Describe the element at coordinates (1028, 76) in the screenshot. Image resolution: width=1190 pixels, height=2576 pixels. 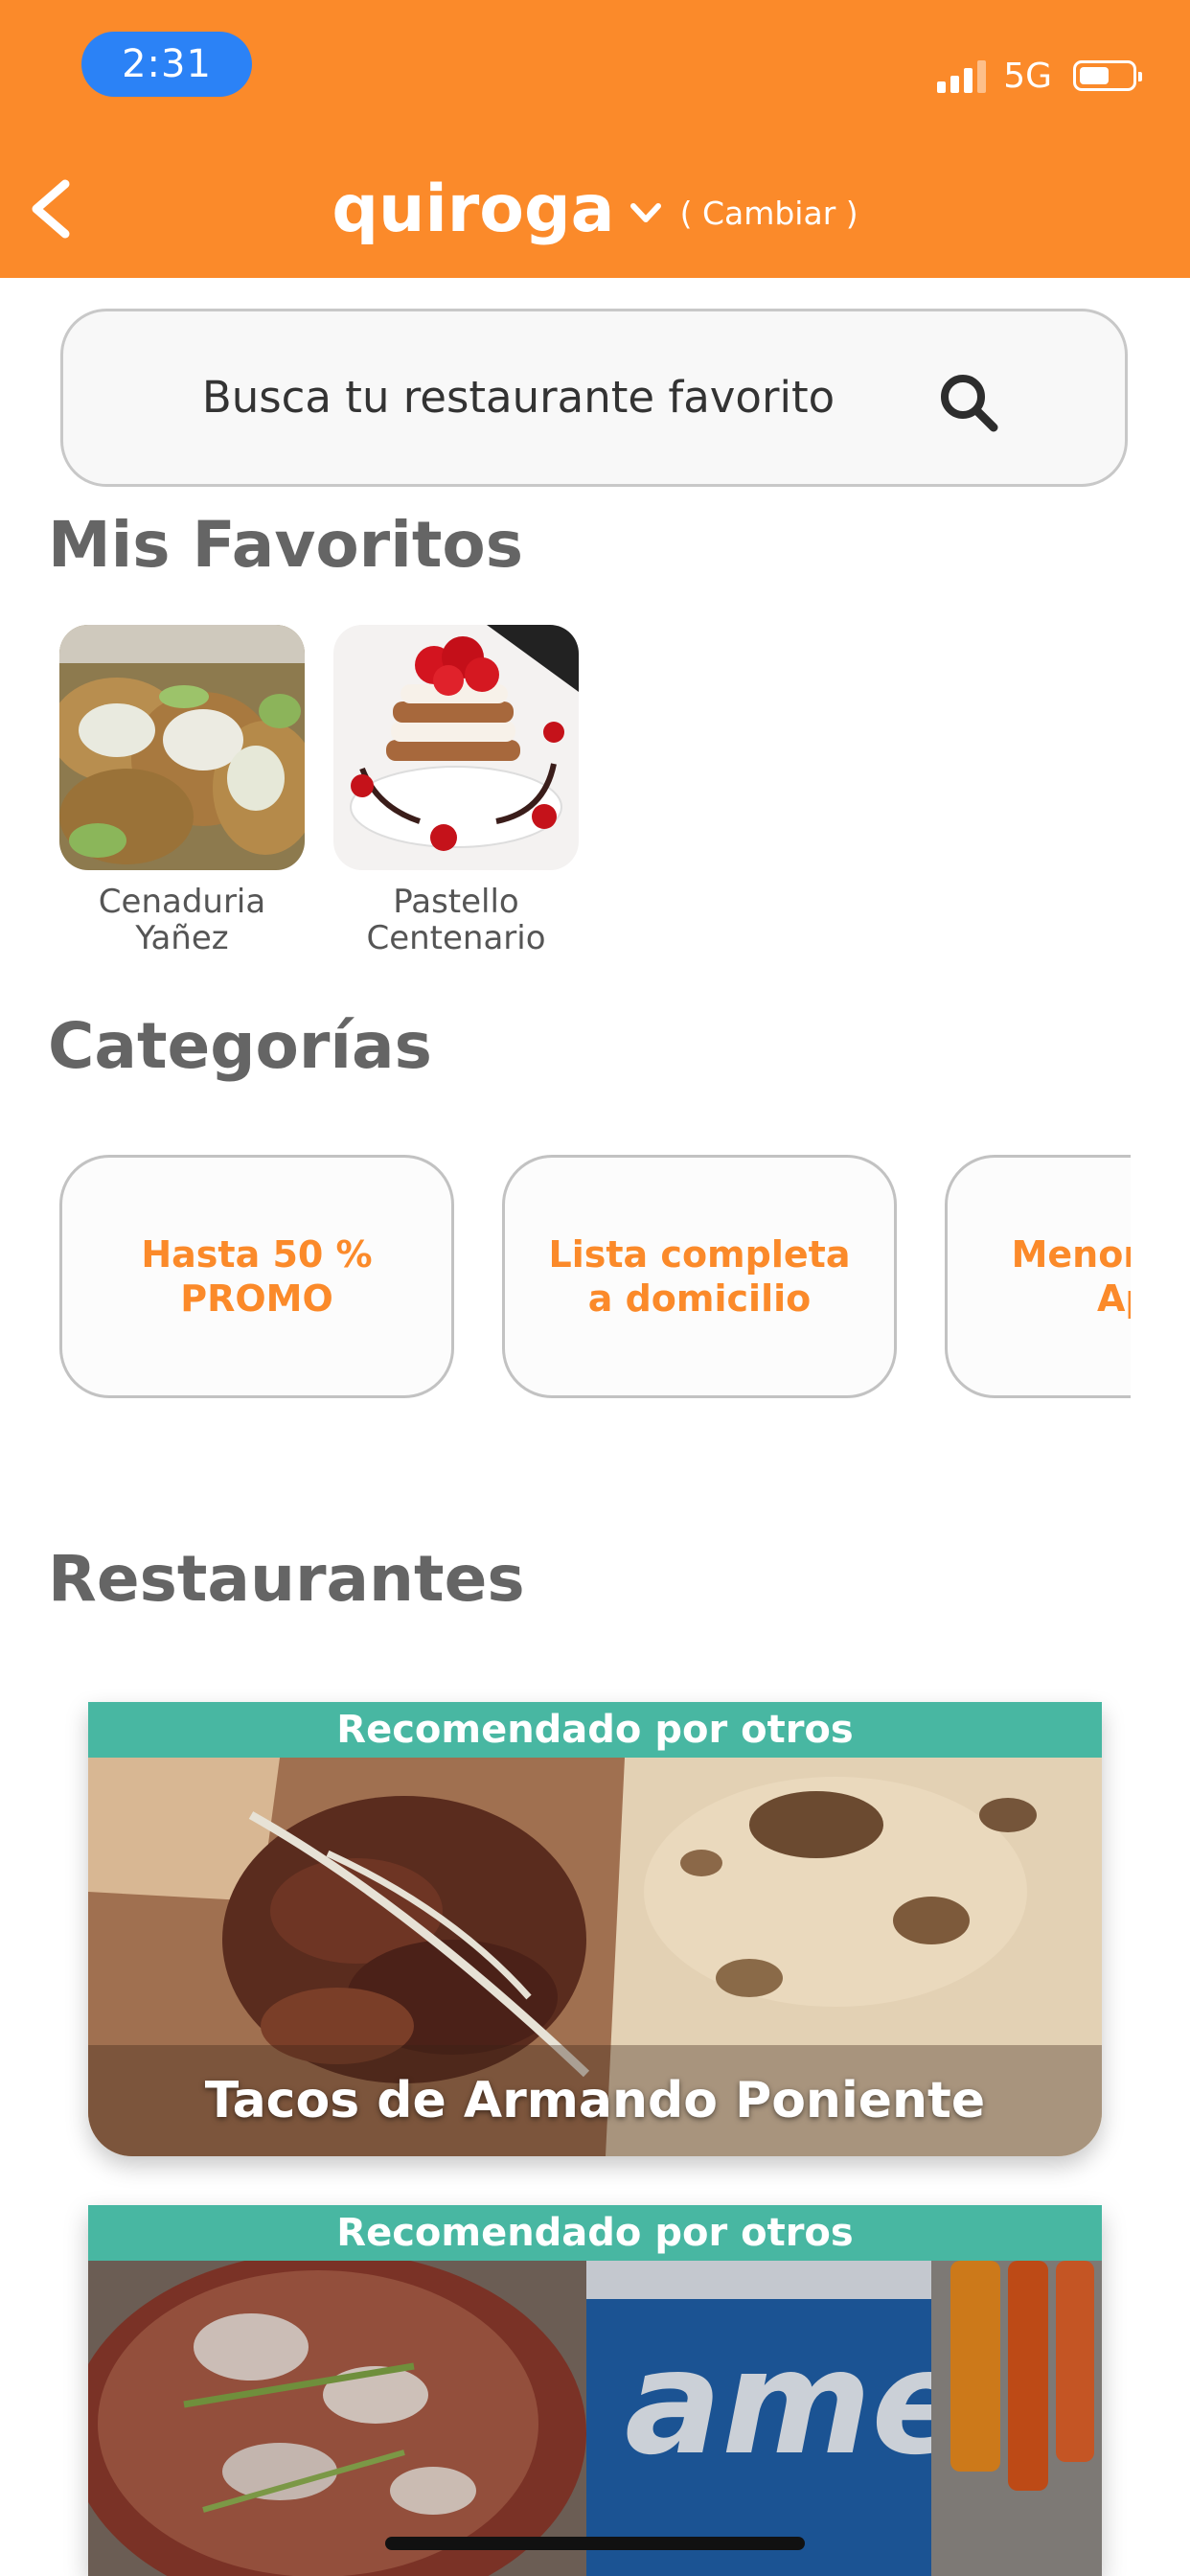
I see `network-type: 5G` at that location.